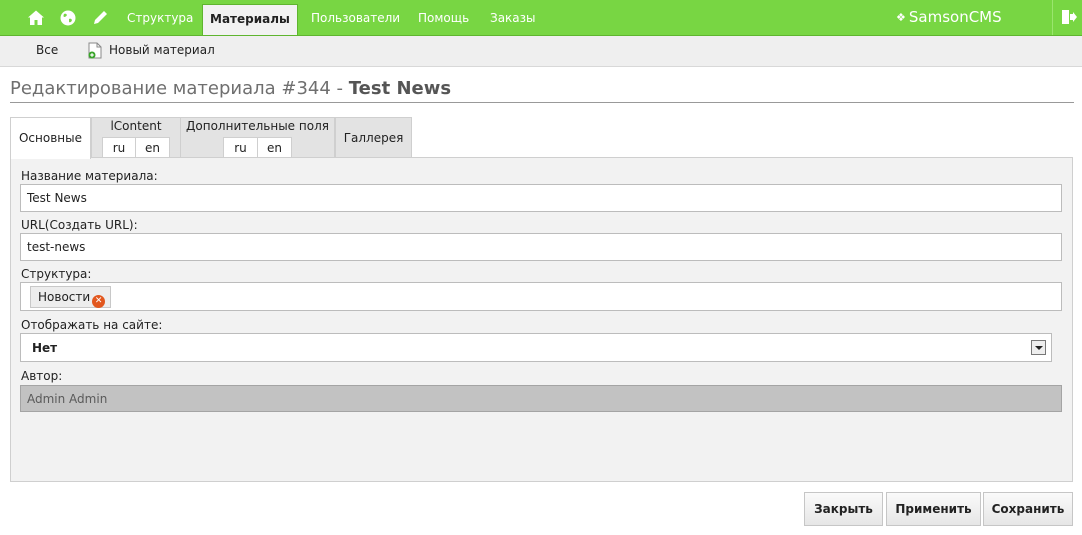 The image size is (1082, 535). I want to click on pencil-icon, so click(100, 18).